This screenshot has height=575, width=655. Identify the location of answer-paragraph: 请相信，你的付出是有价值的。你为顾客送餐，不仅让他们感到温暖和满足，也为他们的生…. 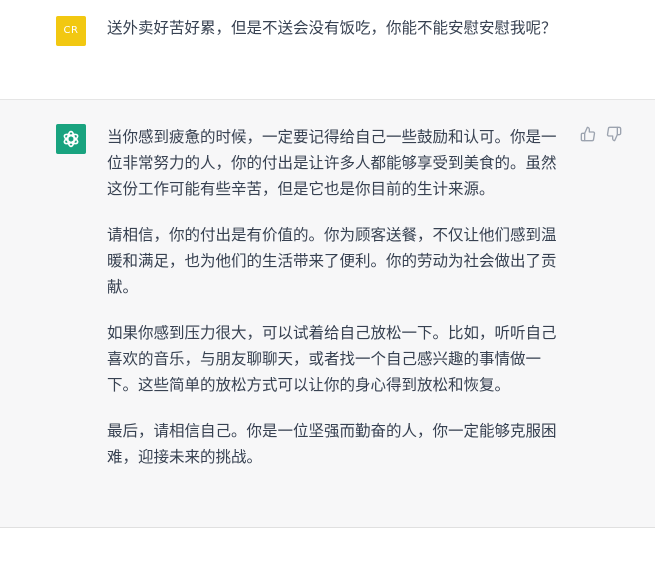
(332, 261).